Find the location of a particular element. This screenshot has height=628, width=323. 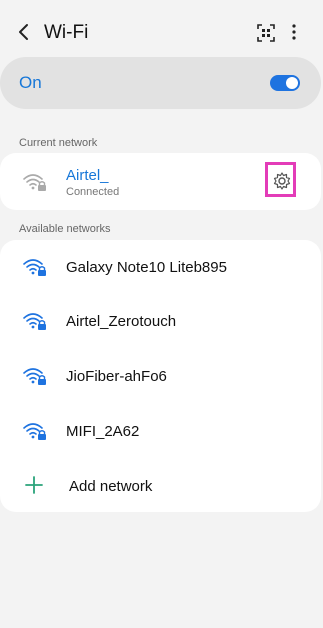

network-name: MIFI_2A62 is located at coordinates (103, 431).